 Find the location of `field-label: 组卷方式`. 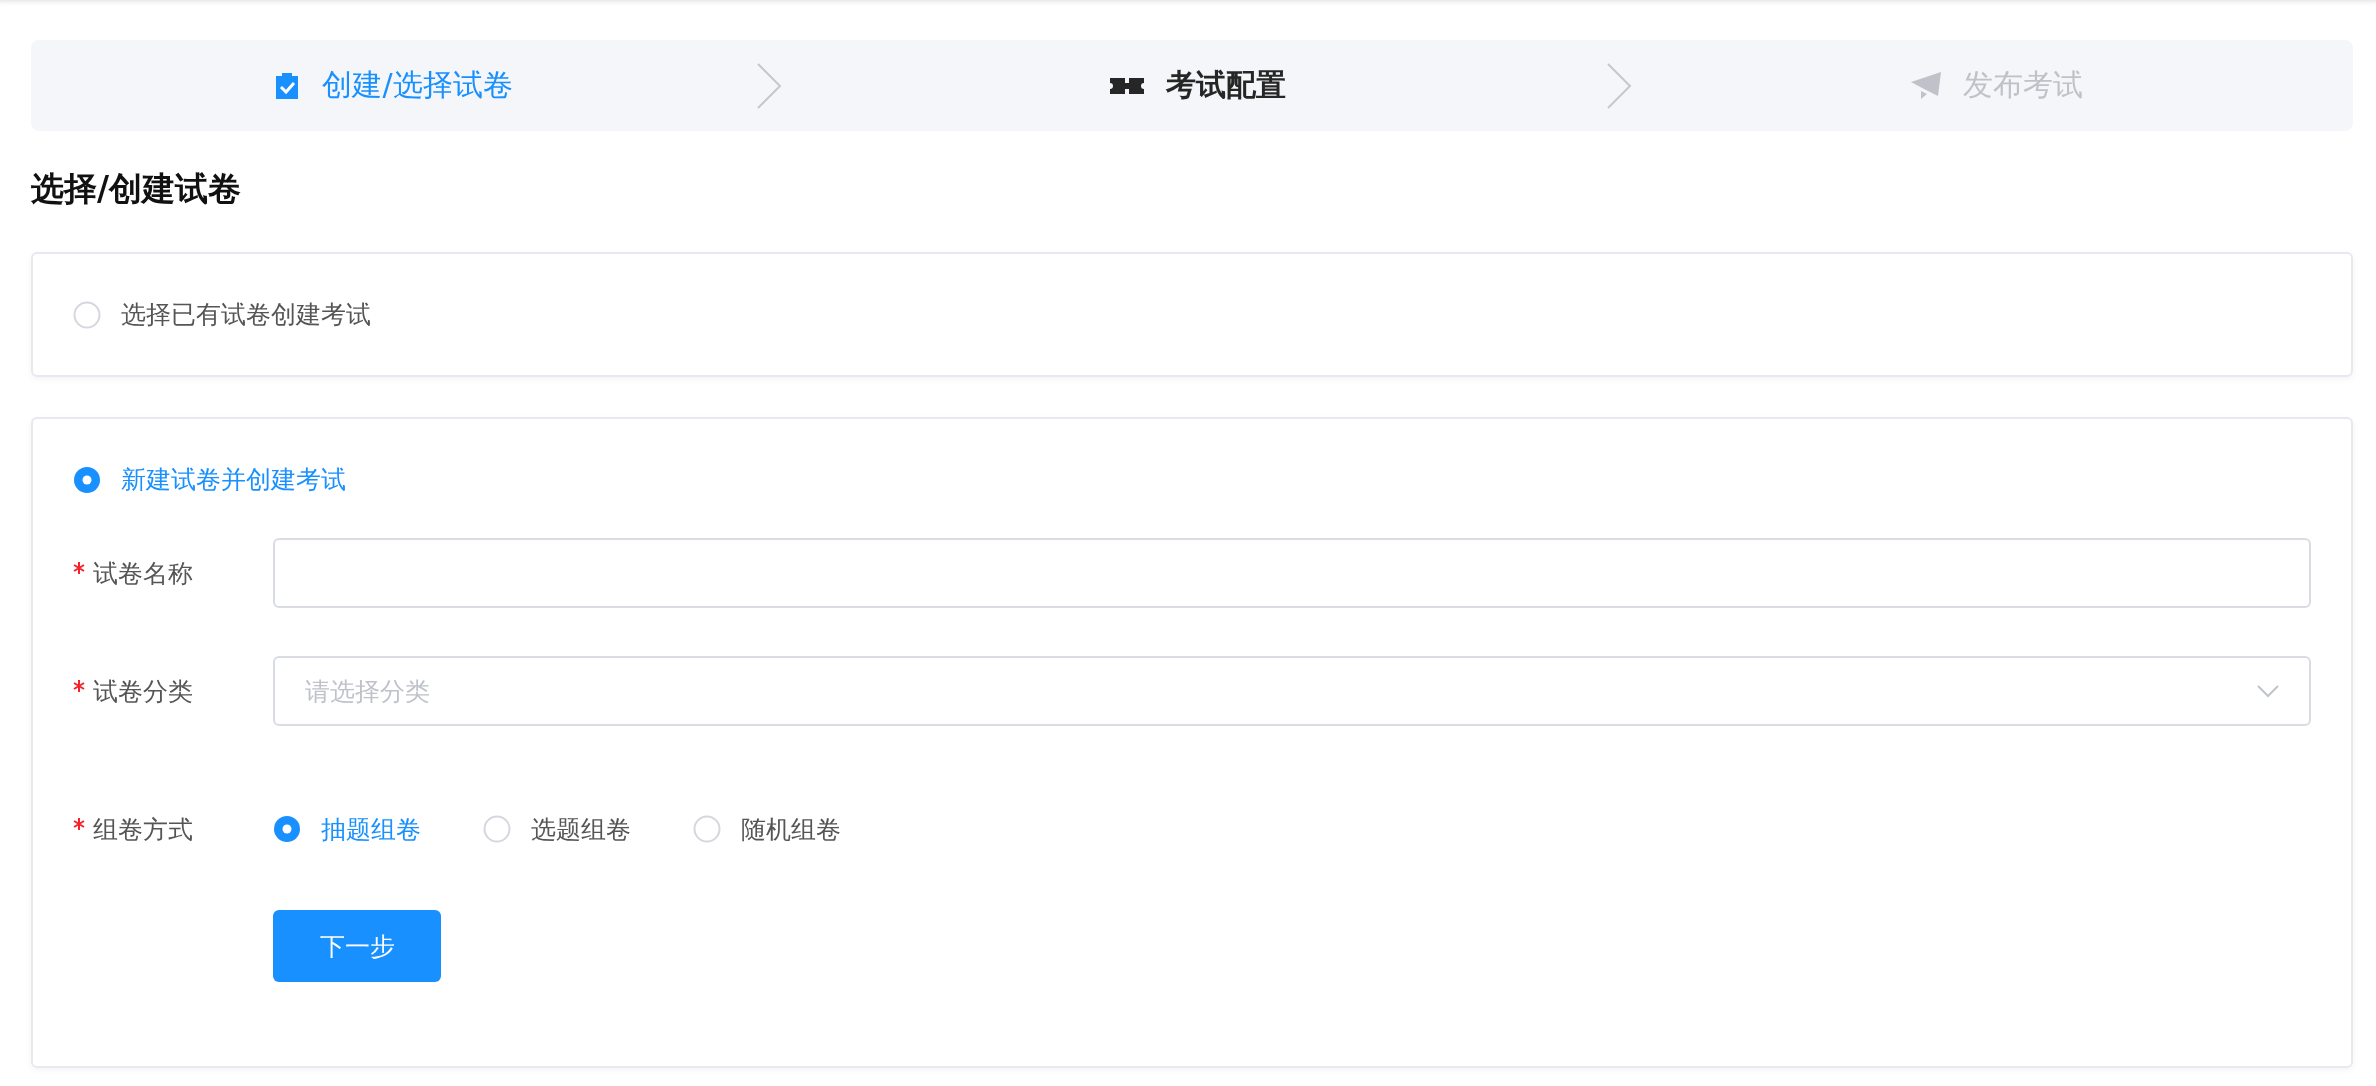

field-label: 组卷方式 is located at coordinates (143, 829).